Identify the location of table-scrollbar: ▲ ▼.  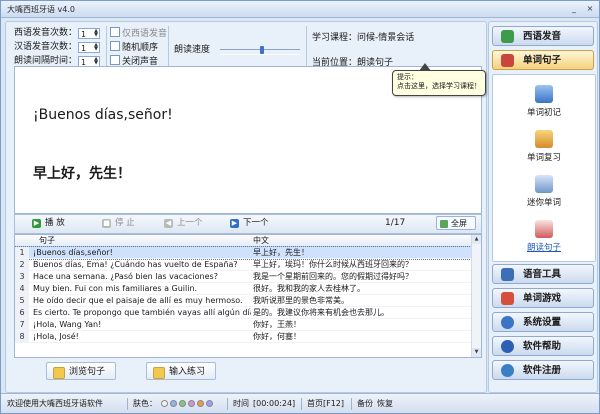
(476, 296).